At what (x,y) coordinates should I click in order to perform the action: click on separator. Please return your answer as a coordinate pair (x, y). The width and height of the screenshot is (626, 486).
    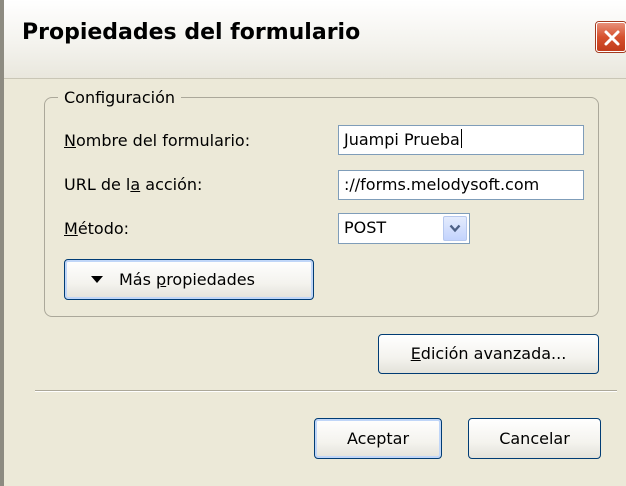
    Looking at the image, I should click on (326, 391).